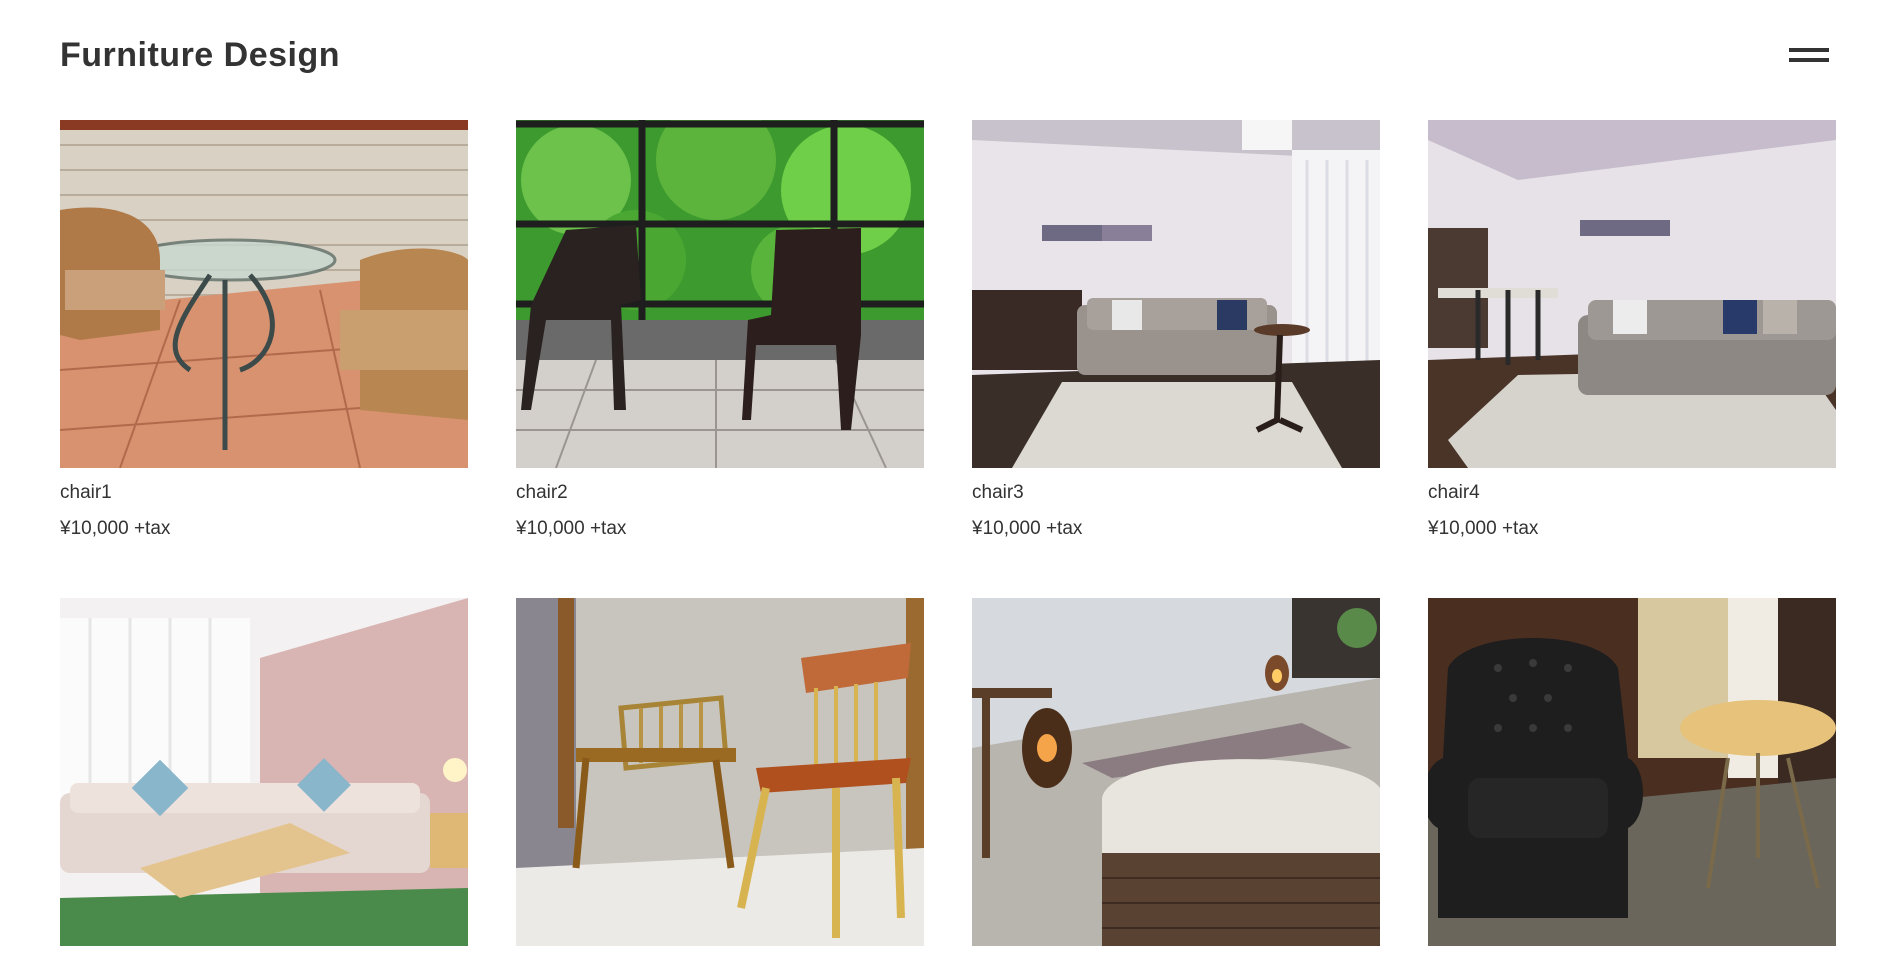 This screenshot has height=960, width=1889. I want to click on product-card: chair3 ¥10,000 +tax, so click(1176, 330).